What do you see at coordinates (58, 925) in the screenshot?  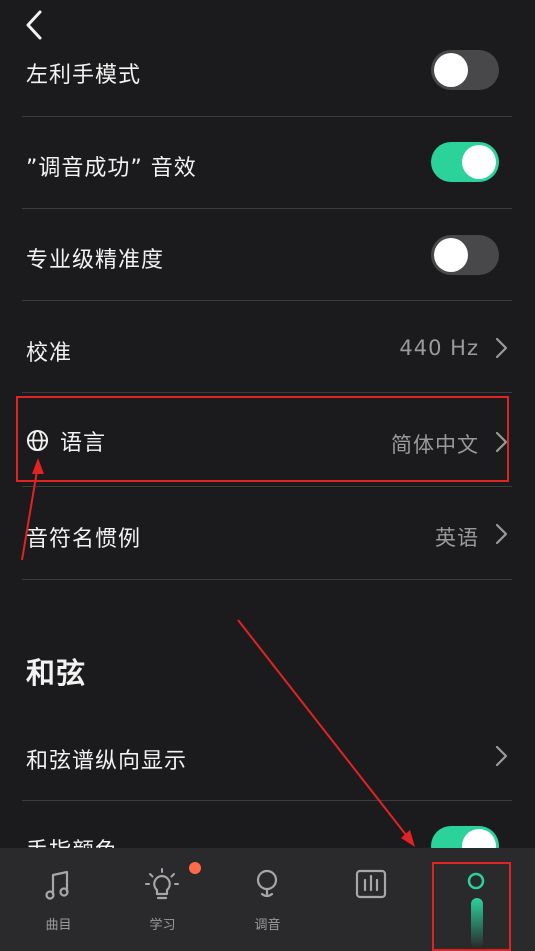 I see `tab-label: 曲目` at bounding box center [58, 925].